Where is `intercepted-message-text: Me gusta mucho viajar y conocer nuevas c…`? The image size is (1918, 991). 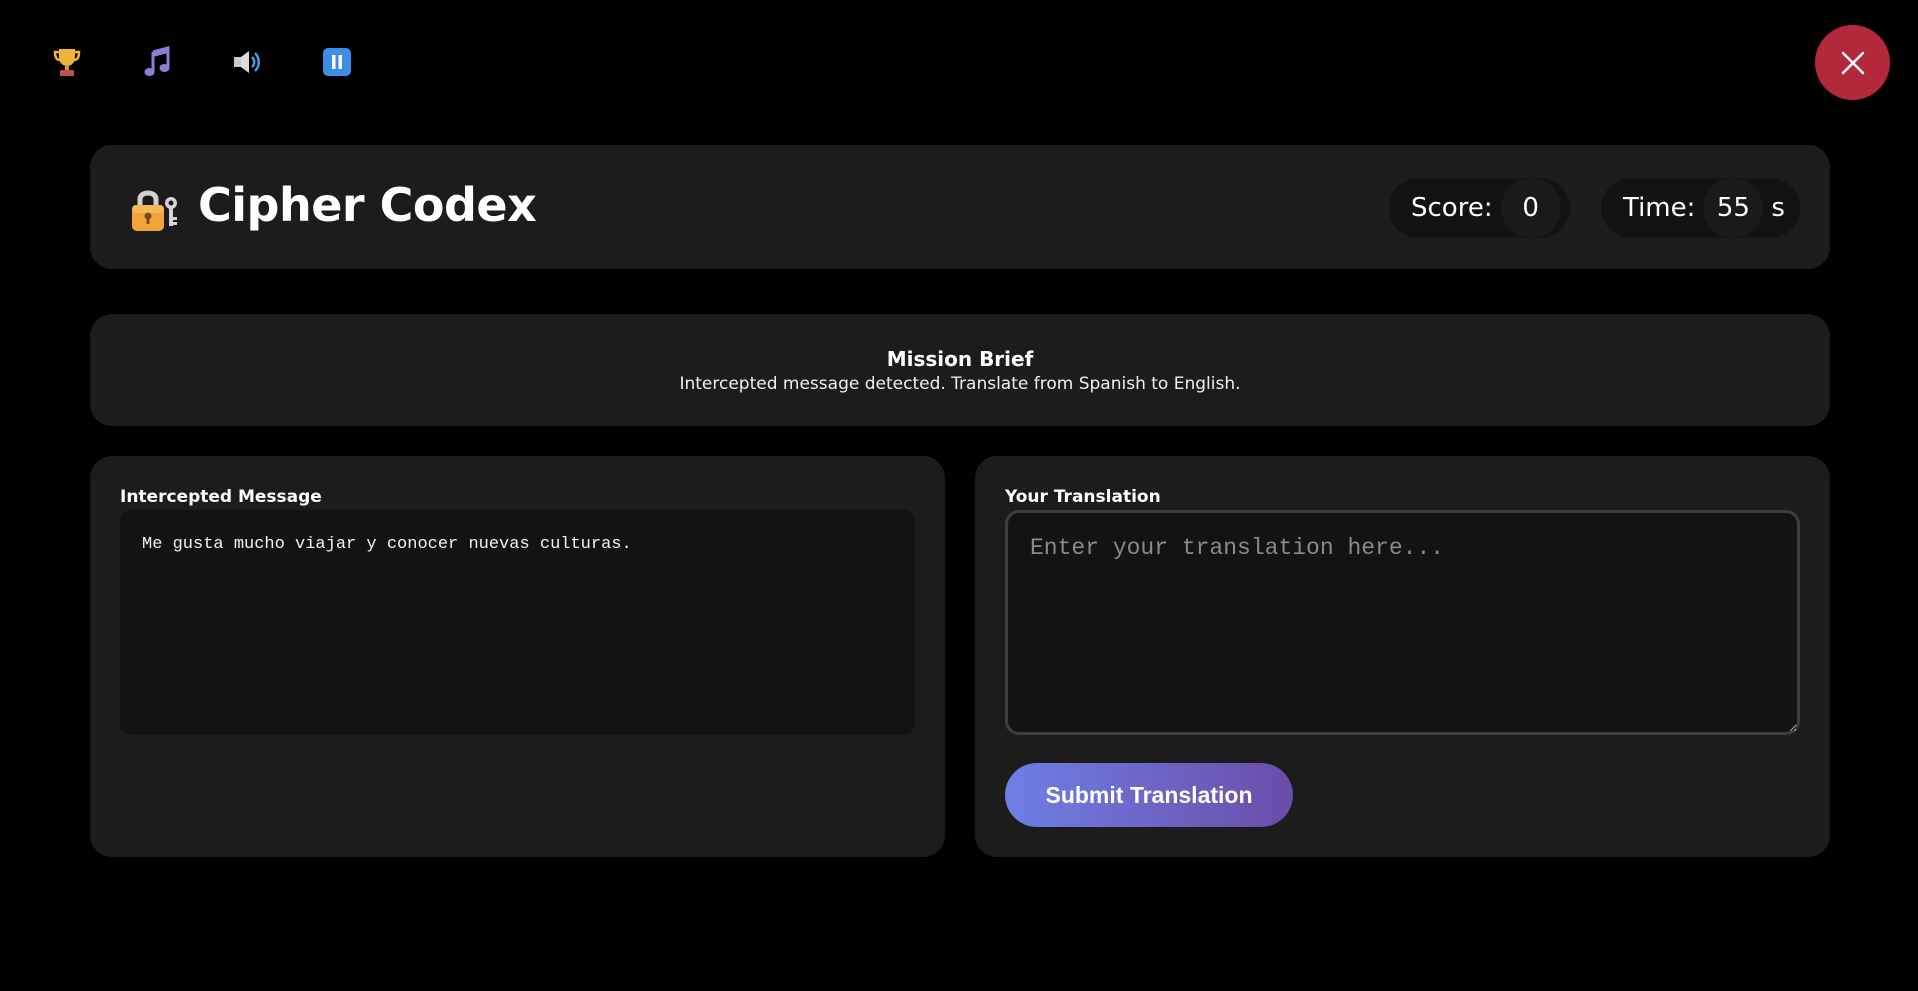 intercepted-message-text: Me gusta mucho viajar y conocer nuevas c… is located at coordinates (517, 622).